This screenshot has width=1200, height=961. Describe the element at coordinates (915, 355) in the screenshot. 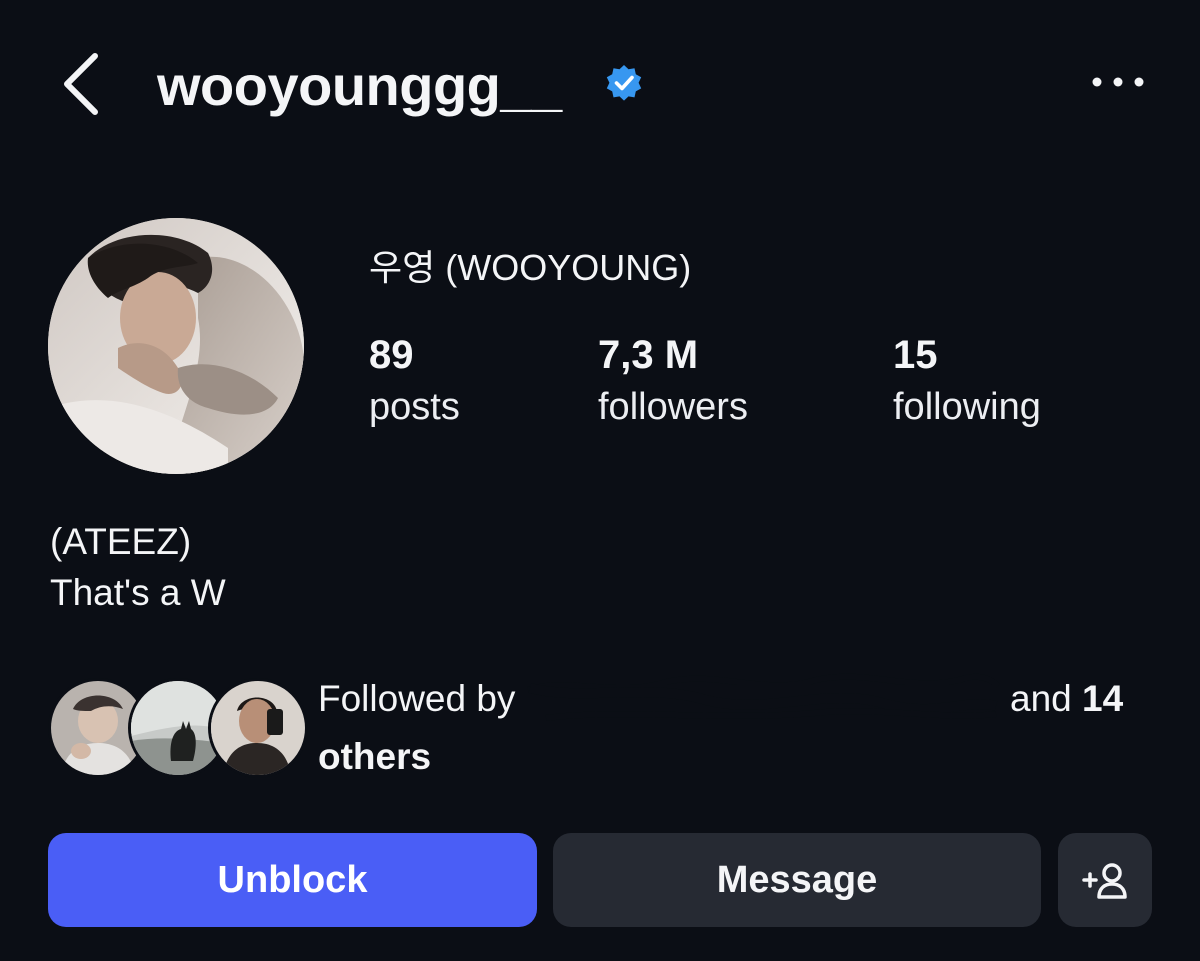

I see `stat-following-value: 15` at that location.